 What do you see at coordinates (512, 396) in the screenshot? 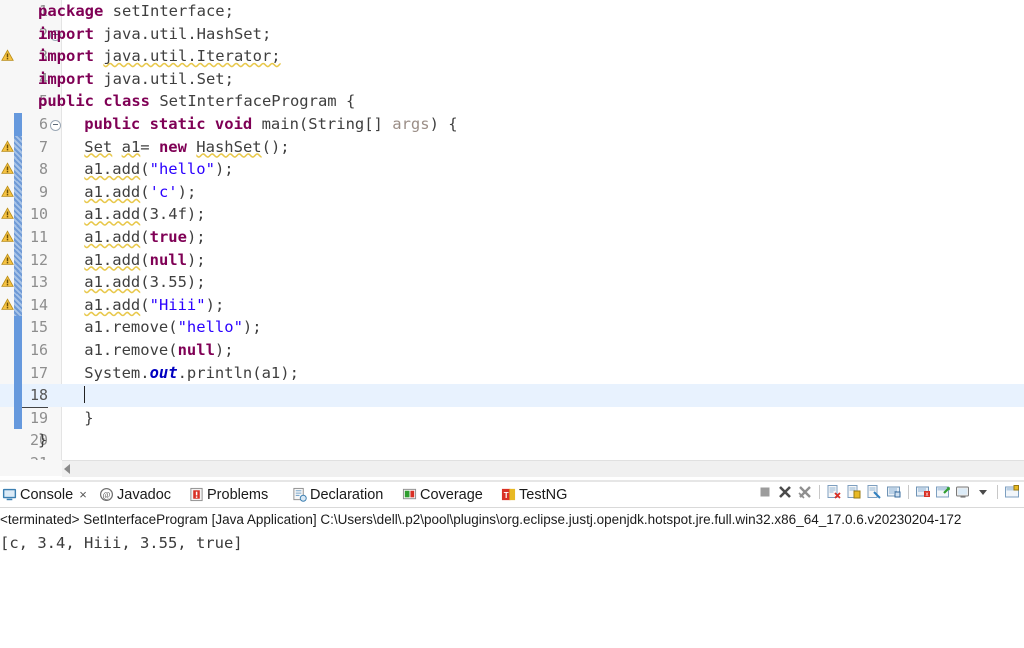
I see `code-line: 18` at bounding box center [512, 396].